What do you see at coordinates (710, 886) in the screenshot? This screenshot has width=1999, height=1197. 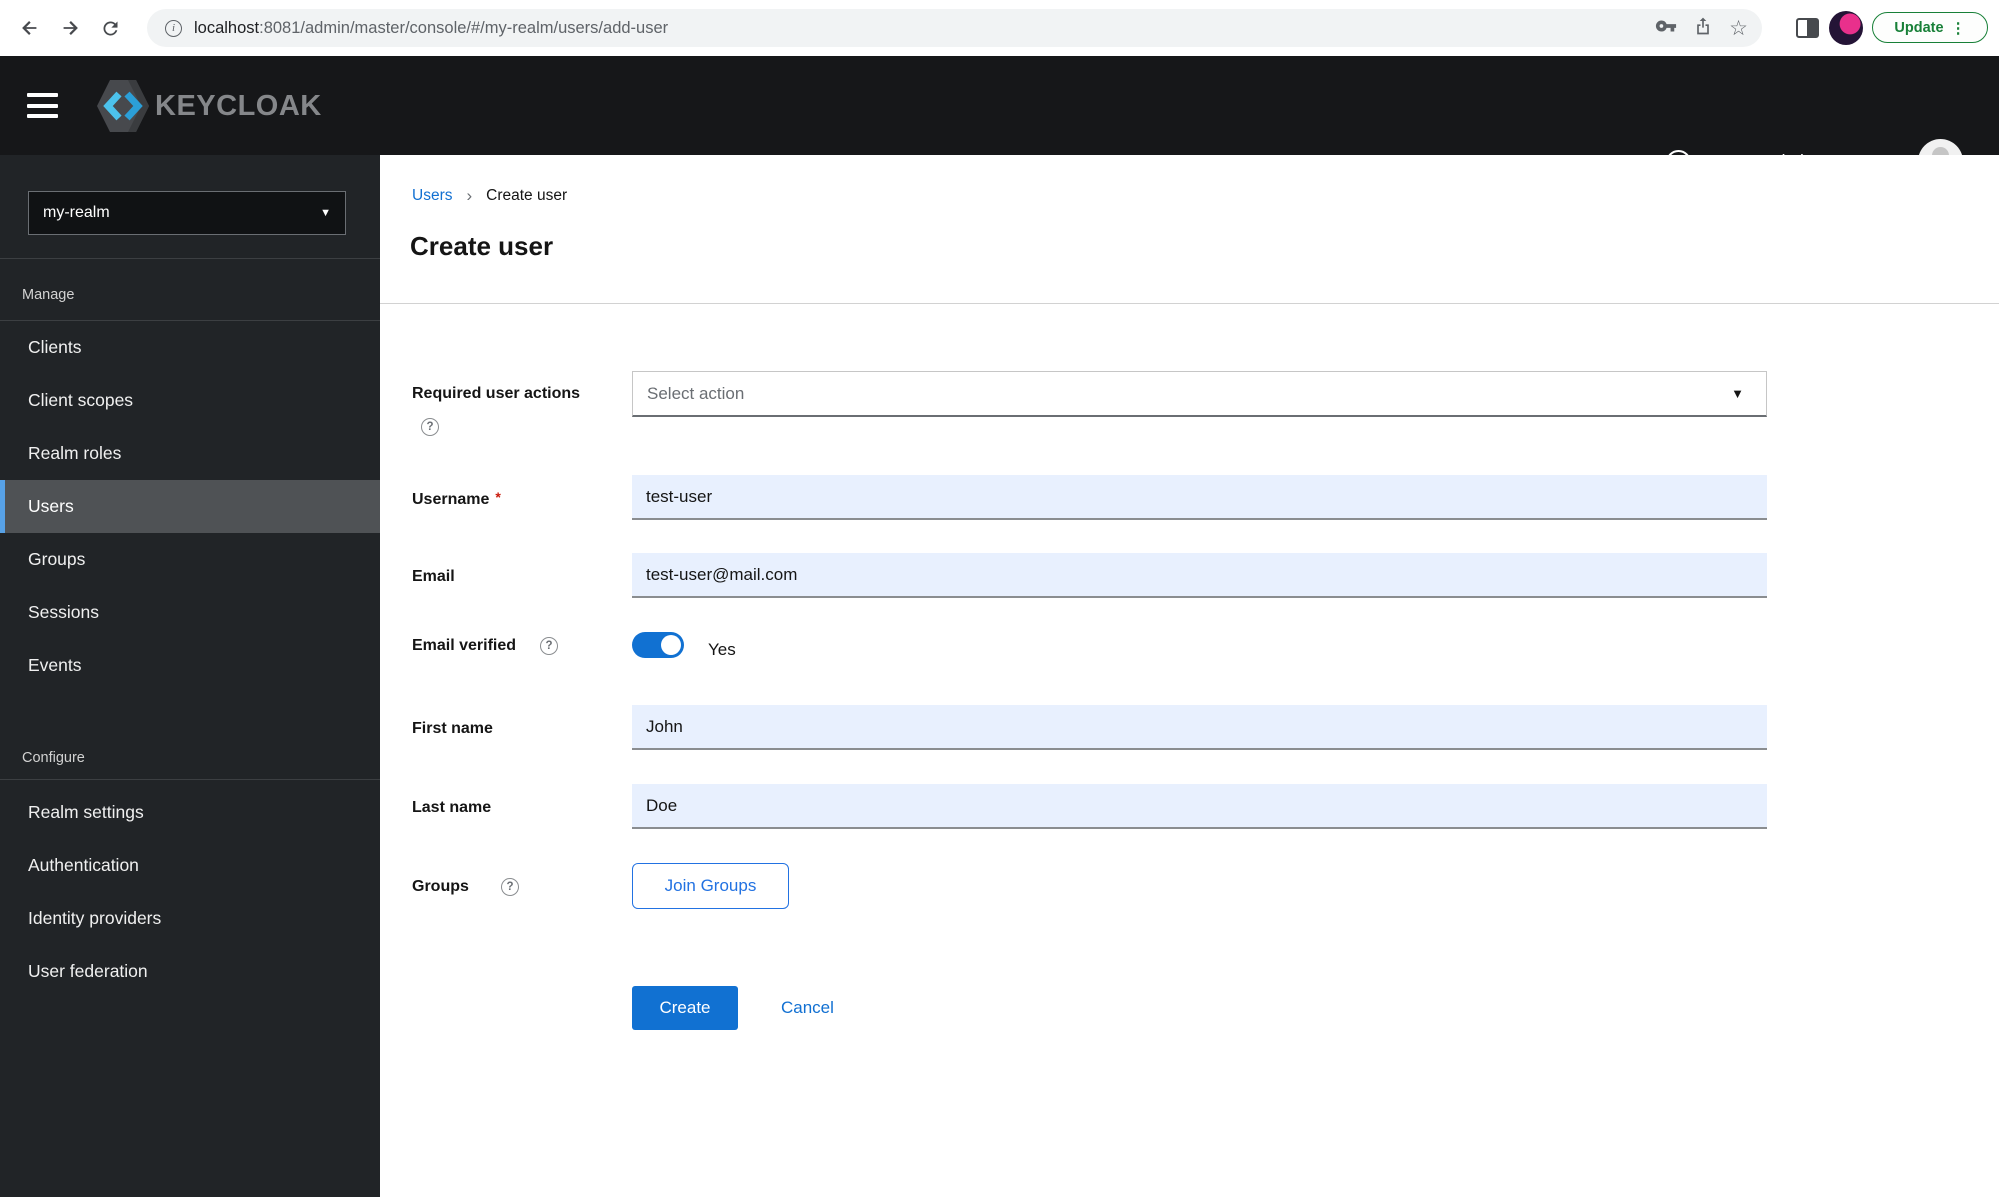 I see `join-groups-button: Join Groups` at bounding box center [710, 886].